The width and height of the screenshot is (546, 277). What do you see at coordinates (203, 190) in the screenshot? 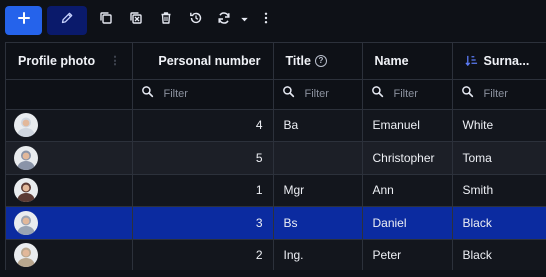
I see `personal-number-cell: 1` at bounding box center [203, 190].